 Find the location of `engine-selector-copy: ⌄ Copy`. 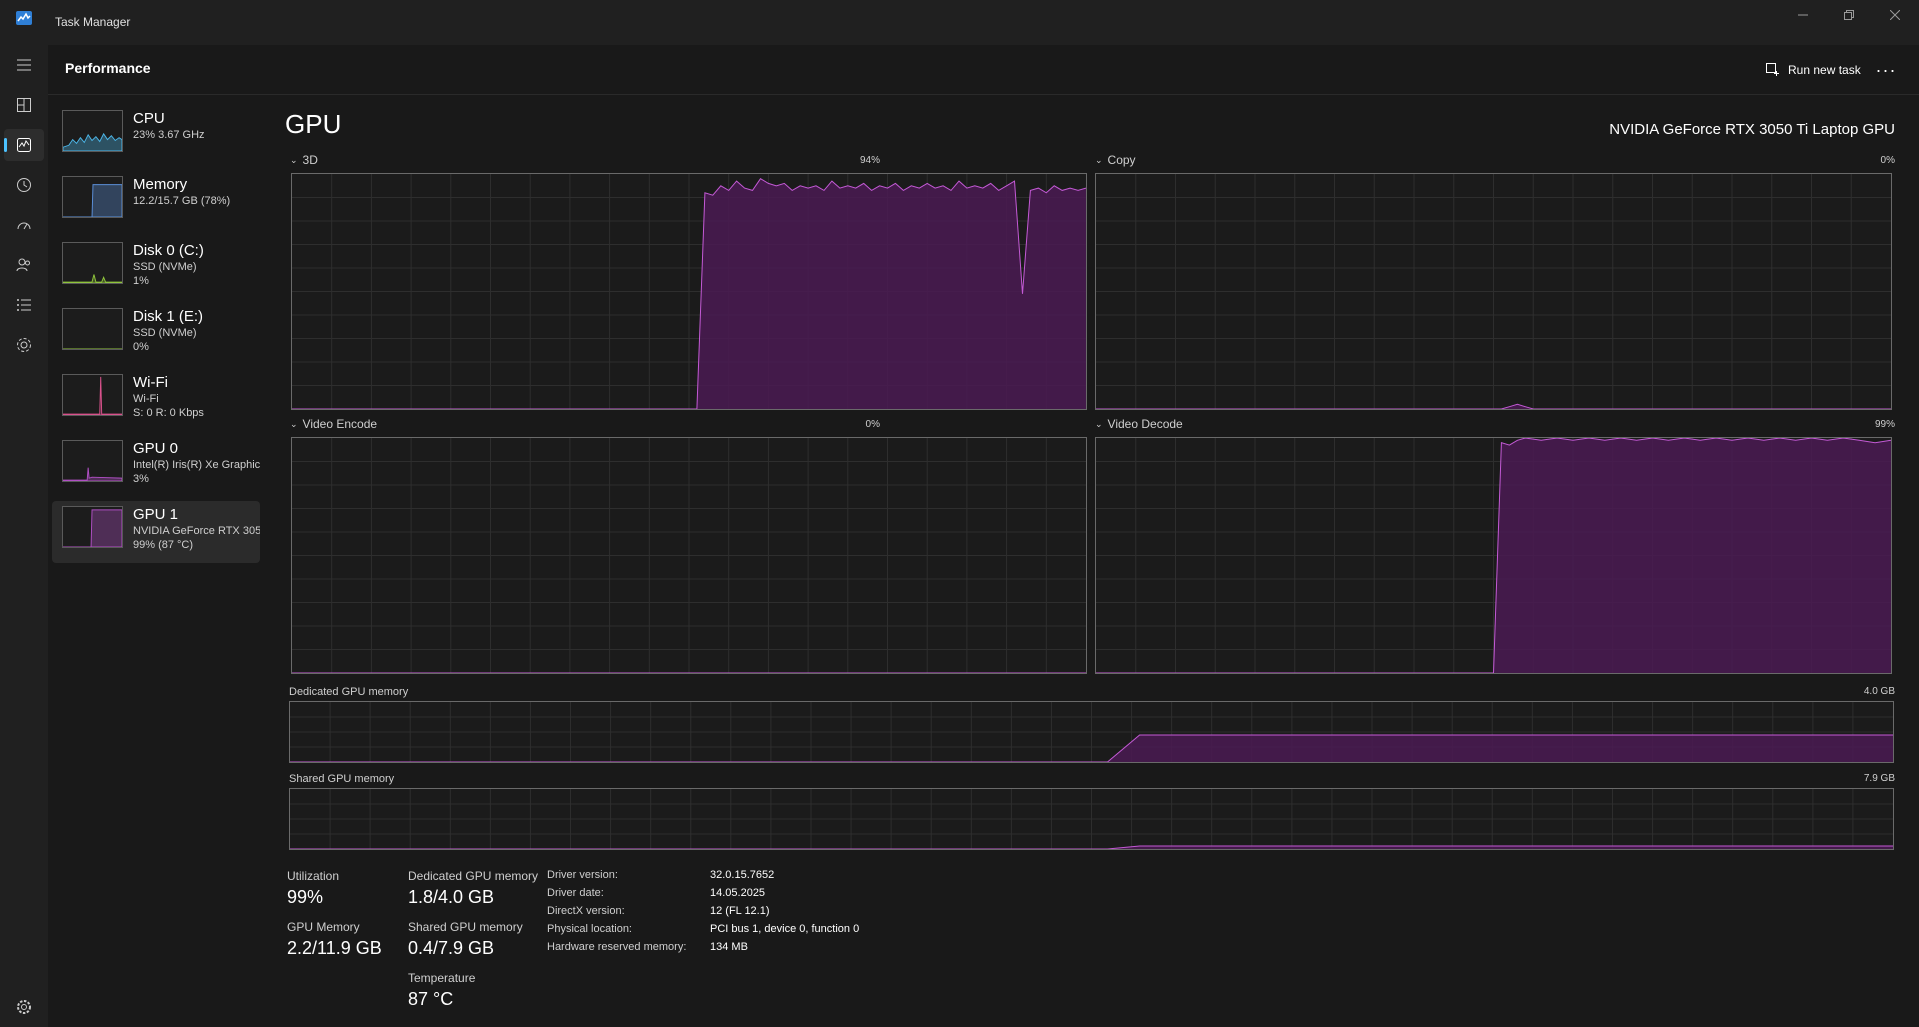

engine-selector-copy: ⌄ Copy is located at coordinates (1115, 160).